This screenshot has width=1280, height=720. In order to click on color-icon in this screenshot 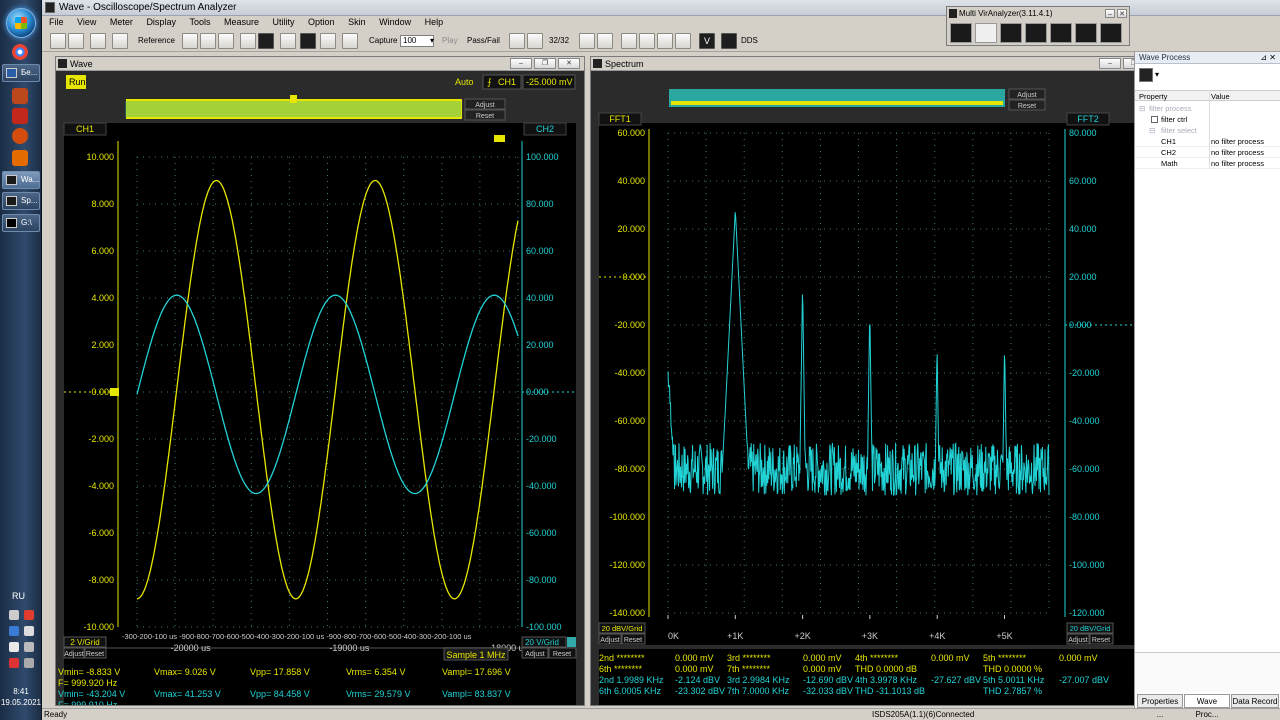, I will do `click(328, 41)`.